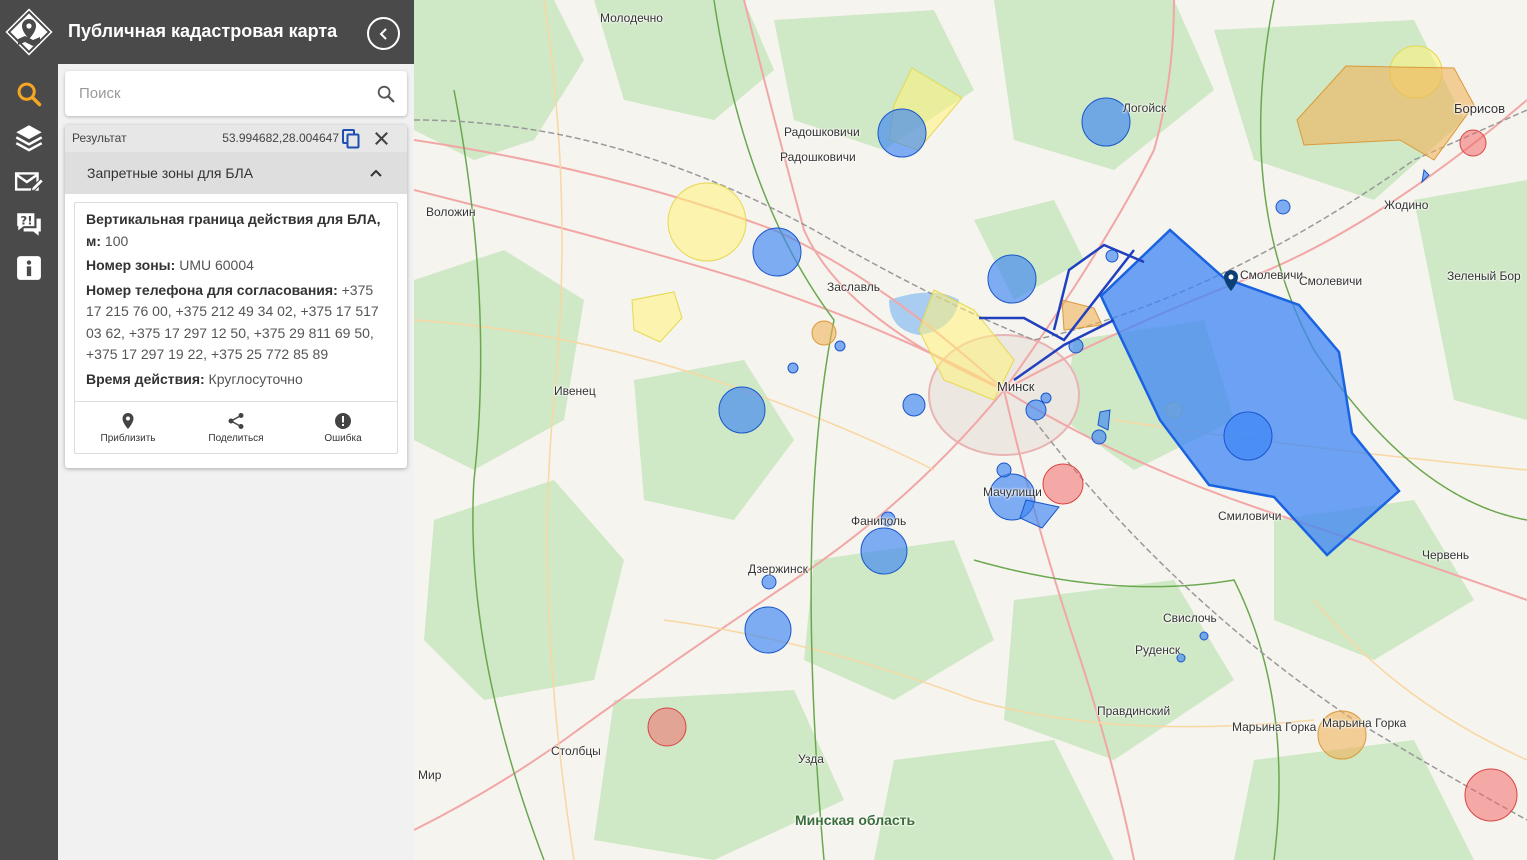 The width and height of the screenshot is (1527, 860). I want to click on app-title: Публичная кадастровая карта, so click(203, 31).